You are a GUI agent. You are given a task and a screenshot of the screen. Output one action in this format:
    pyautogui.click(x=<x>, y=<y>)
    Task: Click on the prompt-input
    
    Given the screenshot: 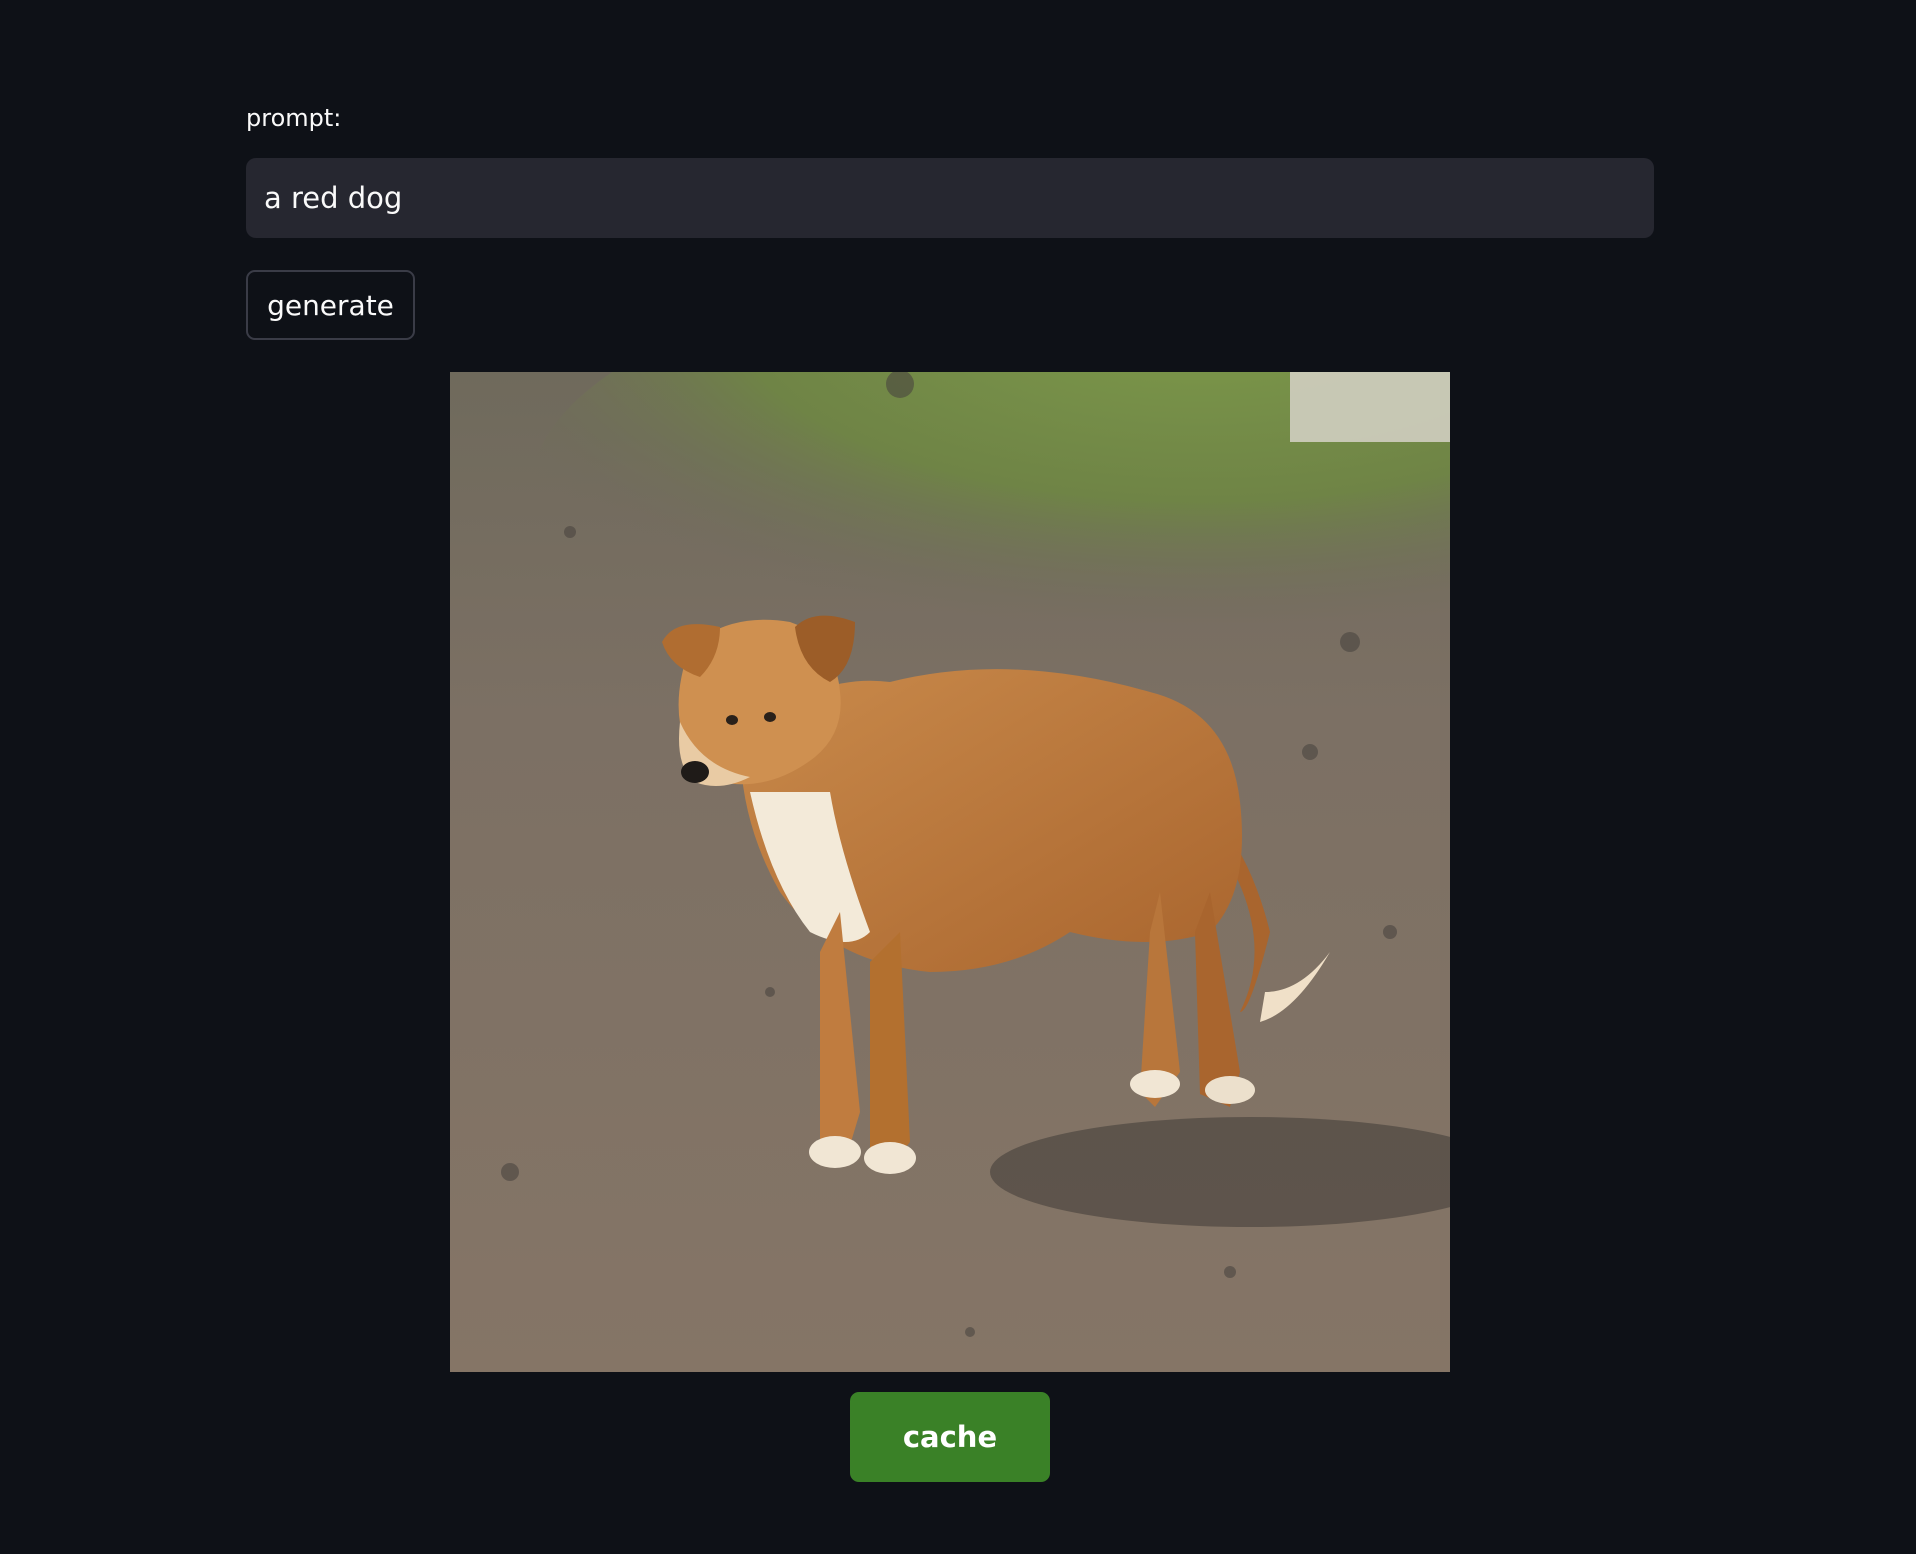 What is the action you would take?
    pyautogui.click(x=950, y=198)
    